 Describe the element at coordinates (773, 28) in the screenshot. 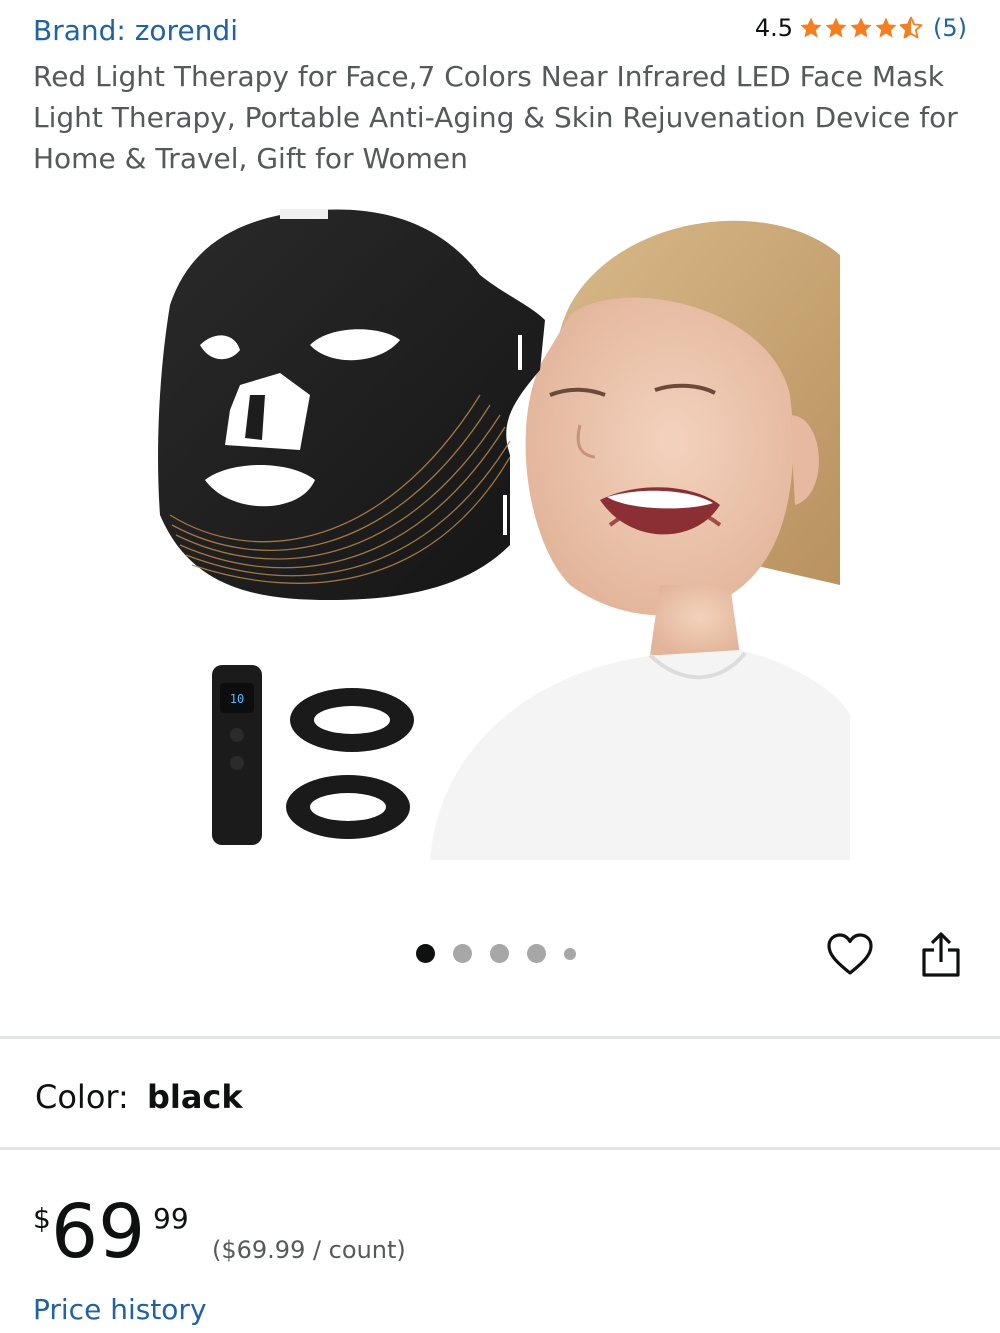

I see `rating-value: 4.5` at that location.